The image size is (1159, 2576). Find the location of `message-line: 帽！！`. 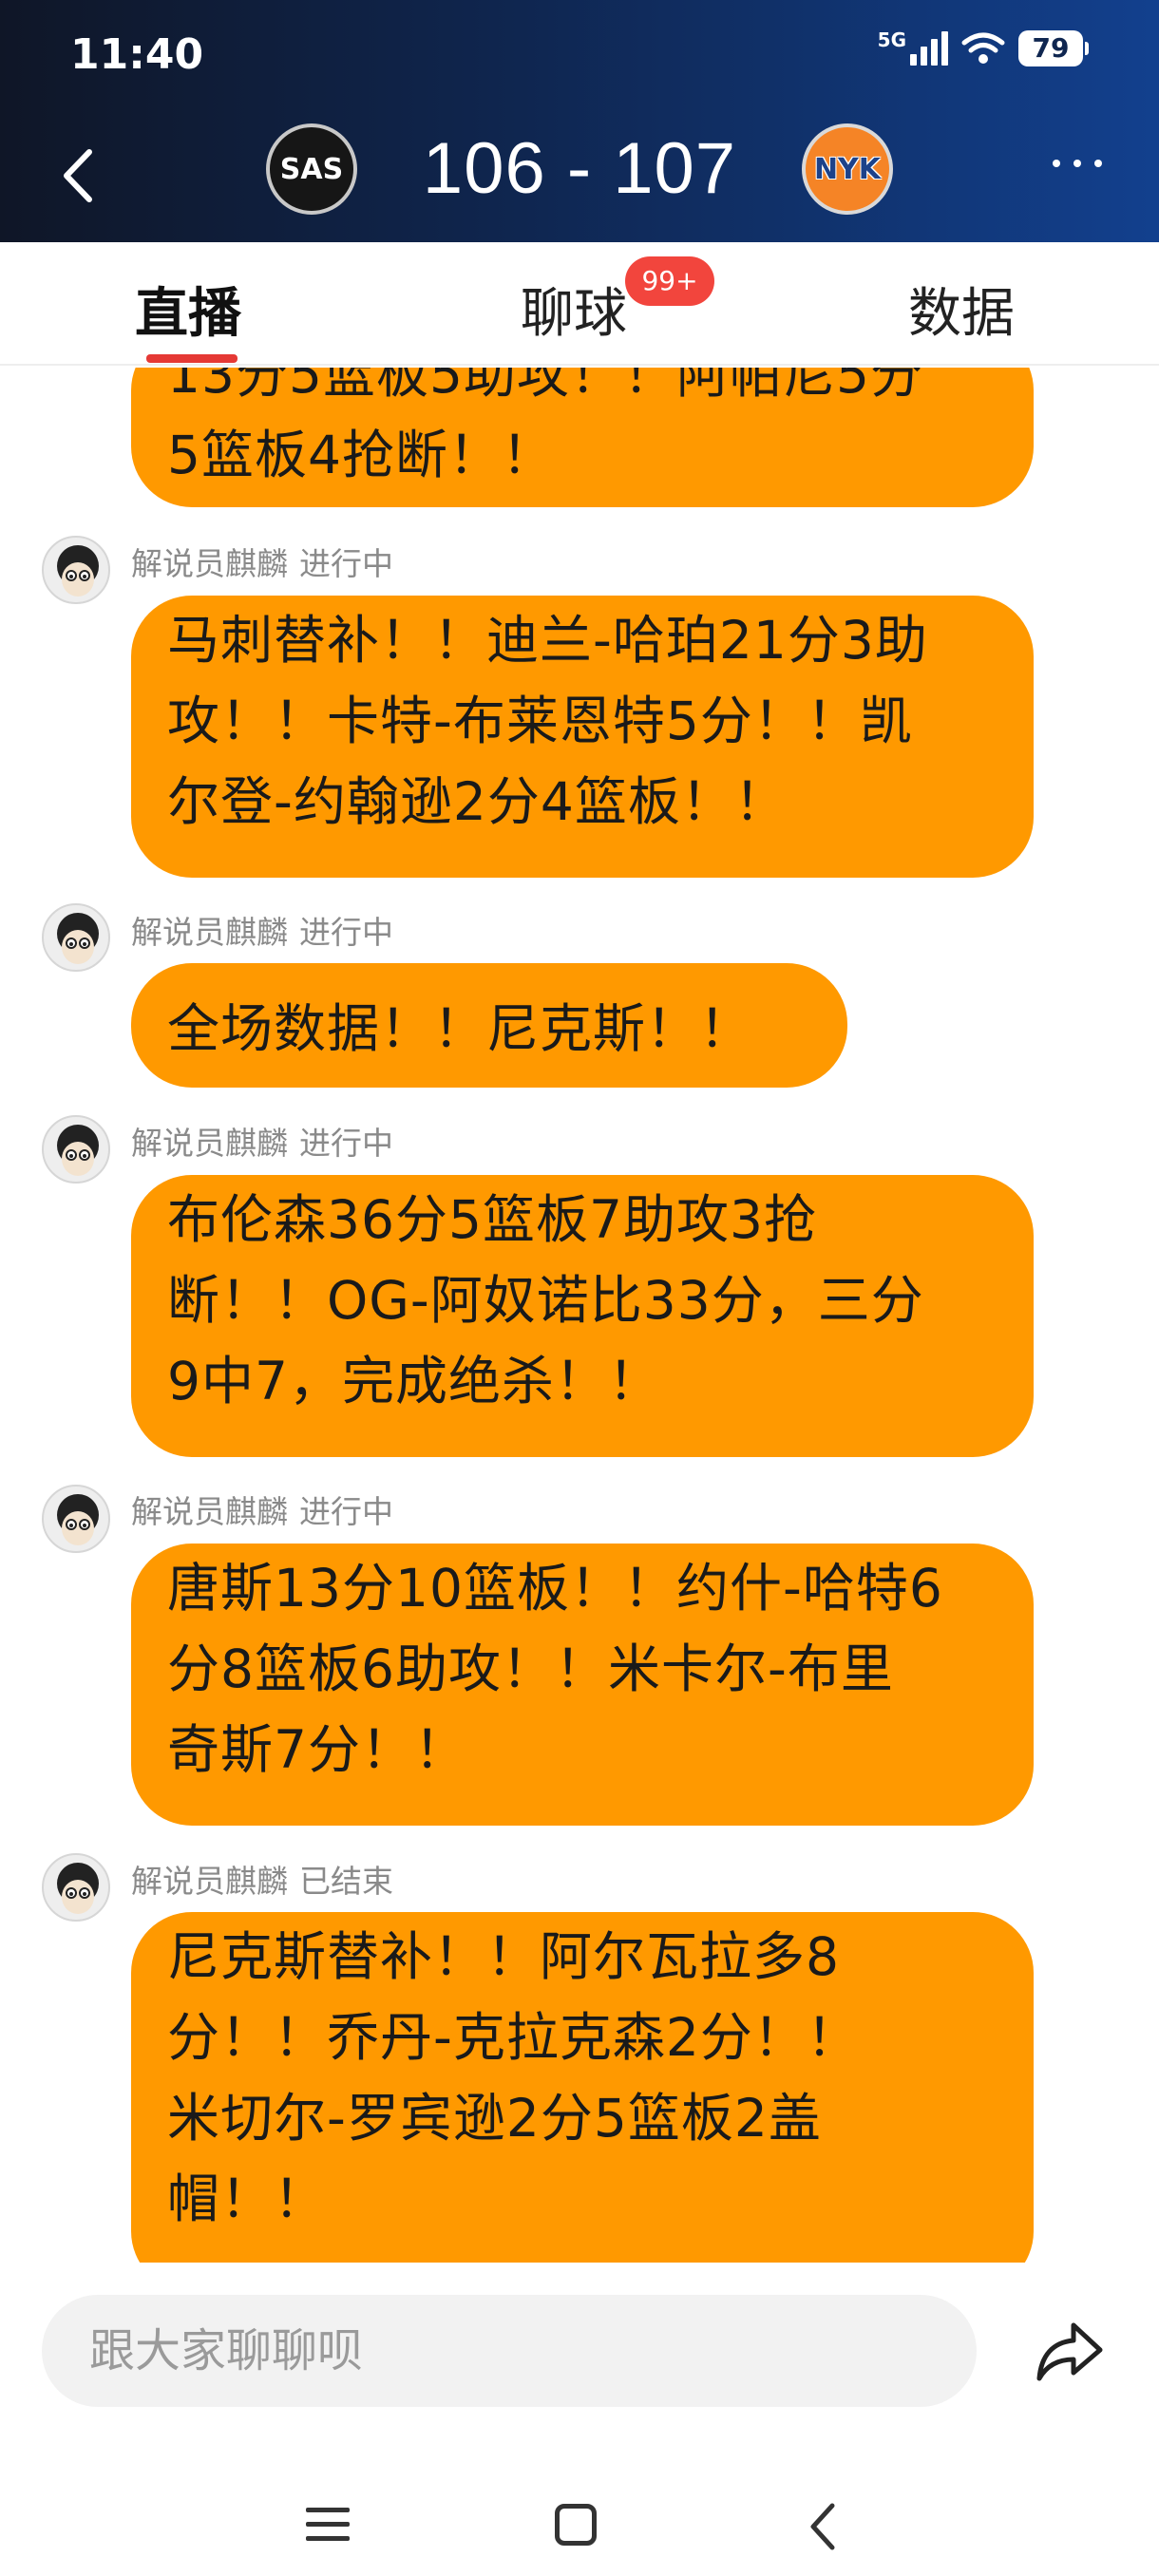

message-line: 帽！！ is located at coordinates (247, 2199).